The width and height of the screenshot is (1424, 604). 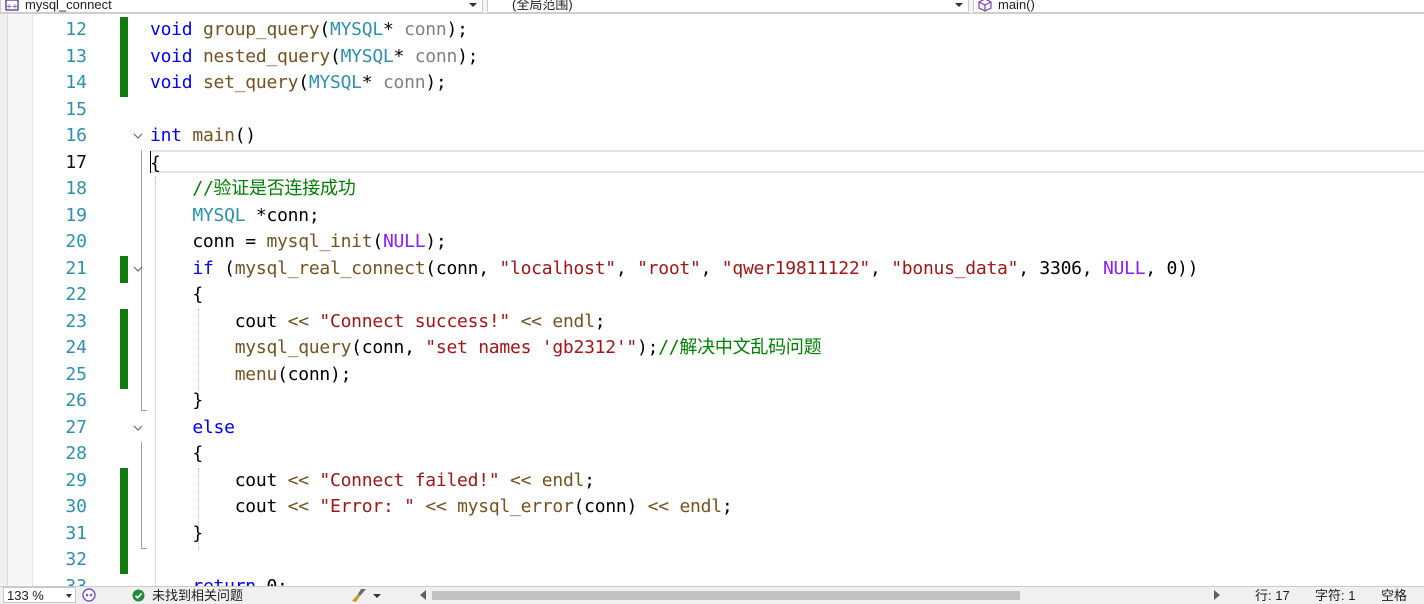 I want to click on code-token: set_query, so click(x=250, y=82).